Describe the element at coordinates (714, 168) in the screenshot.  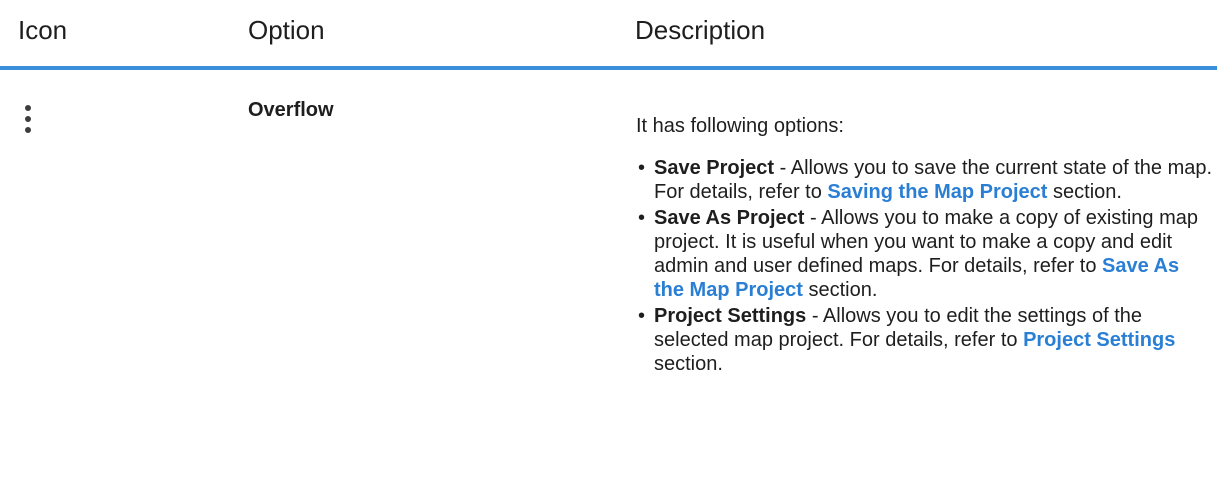
I see `option-term: Save Project` at that location.